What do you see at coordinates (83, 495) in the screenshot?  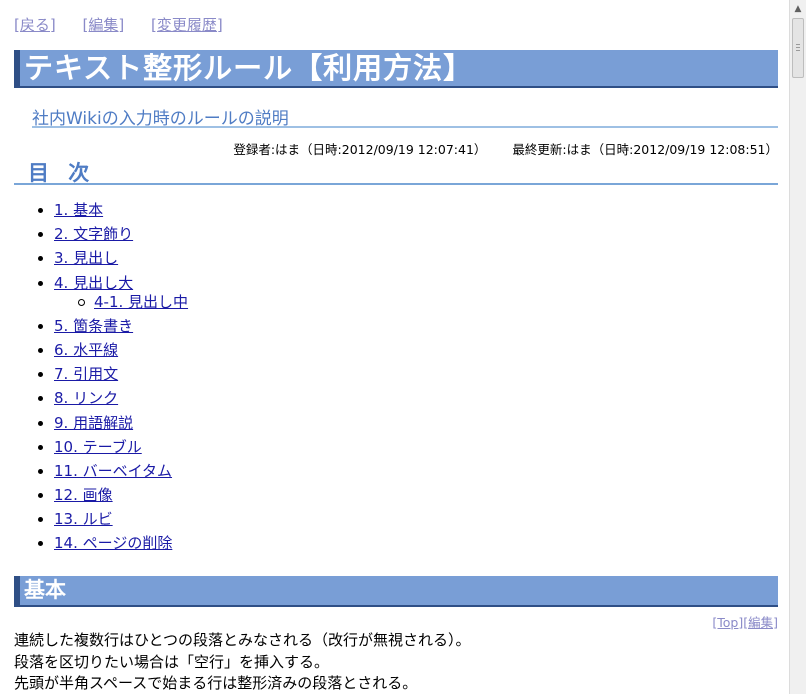 I see `toc-link: 12. 画像` at bounding box center [83, 495].